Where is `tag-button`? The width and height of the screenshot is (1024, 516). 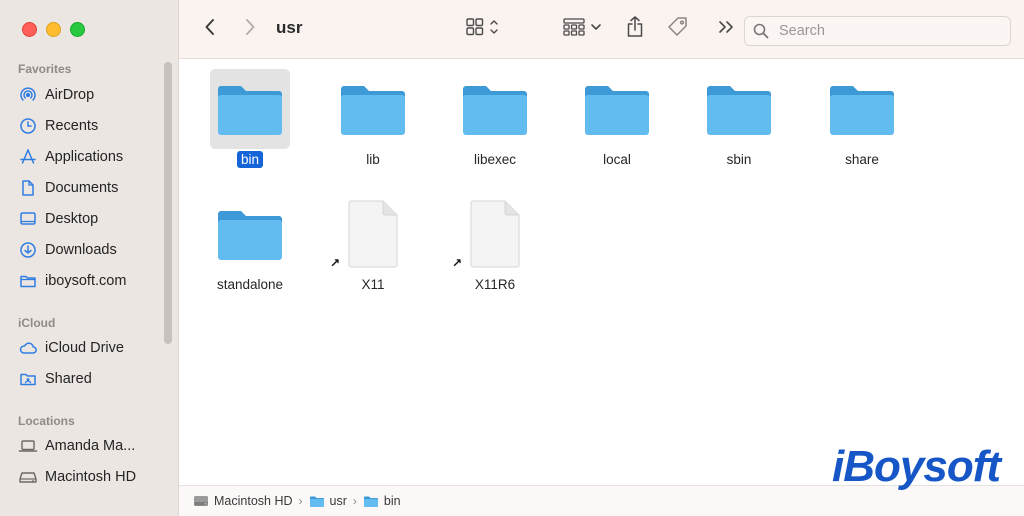 tag-button is located at coordinates (678, 29).